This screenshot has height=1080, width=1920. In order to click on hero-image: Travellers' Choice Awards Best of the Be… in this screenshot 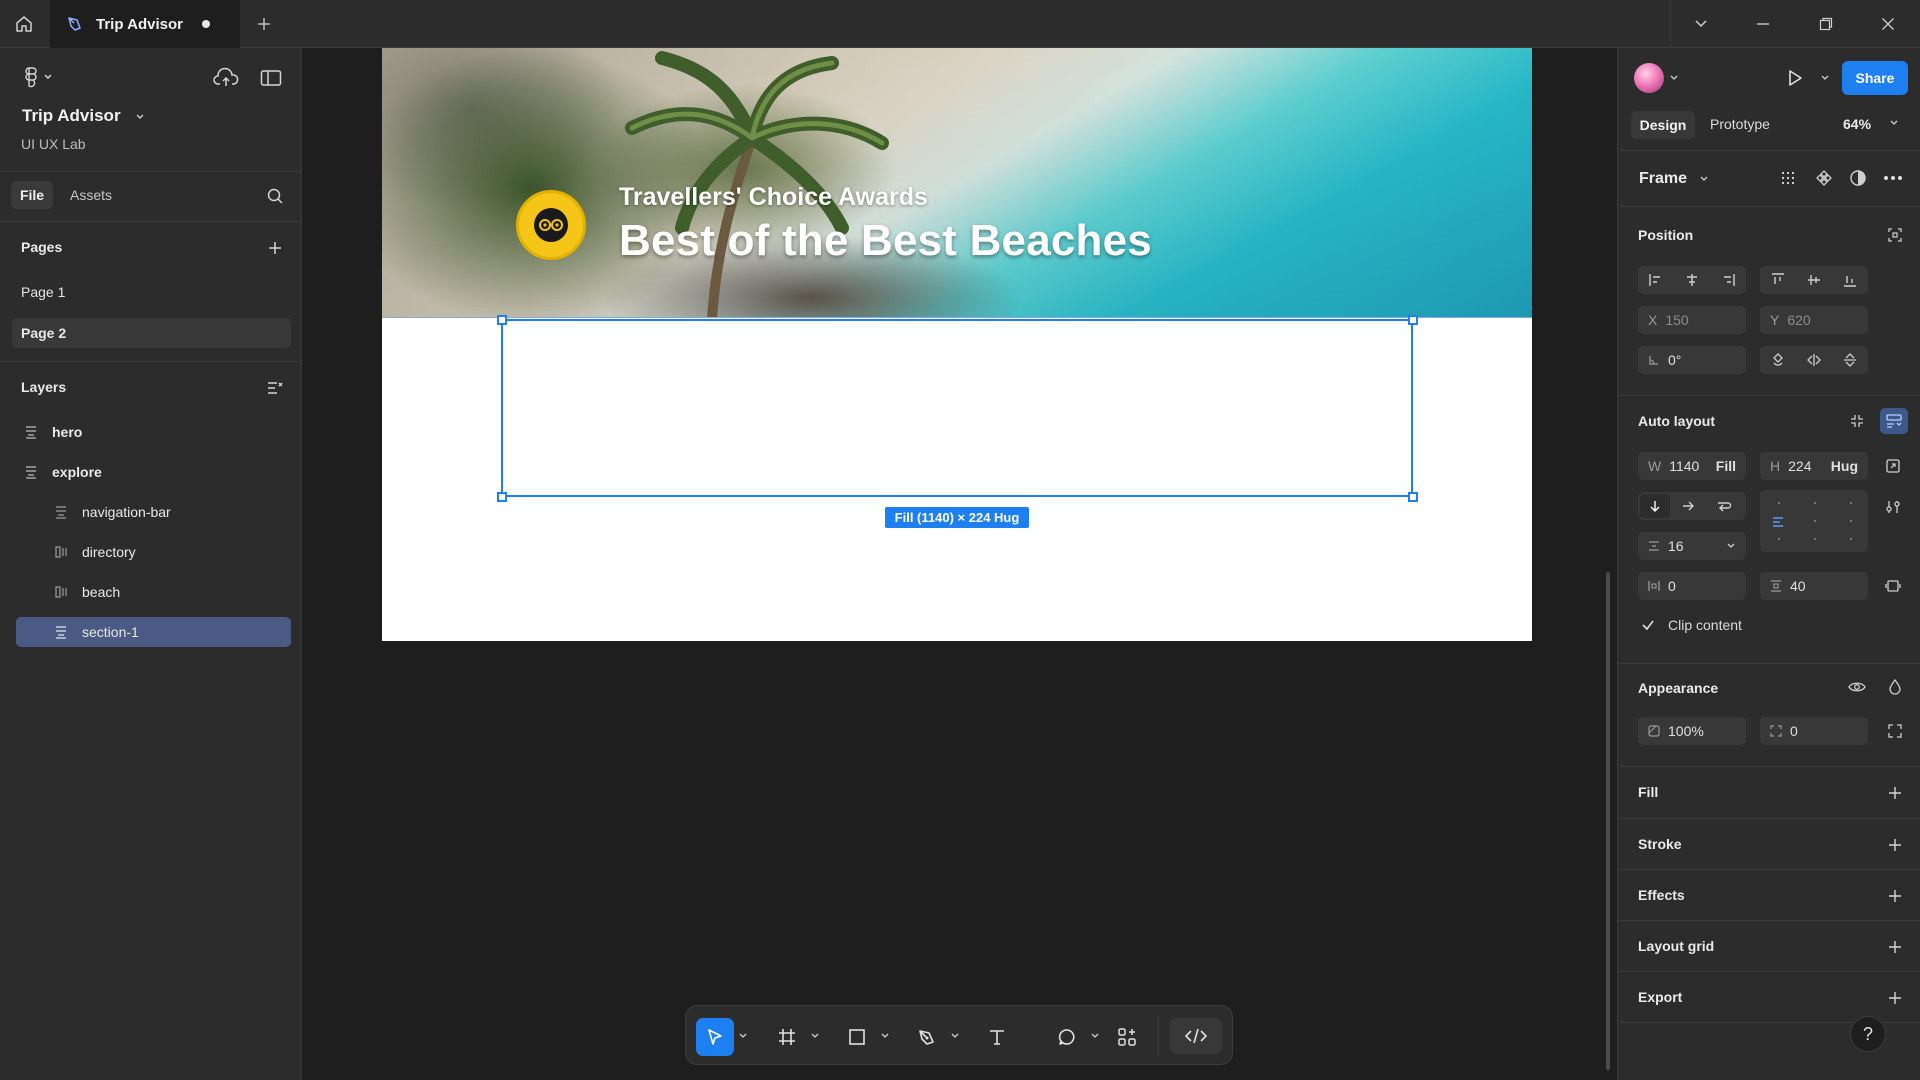, I will do `click(957, 183)`.